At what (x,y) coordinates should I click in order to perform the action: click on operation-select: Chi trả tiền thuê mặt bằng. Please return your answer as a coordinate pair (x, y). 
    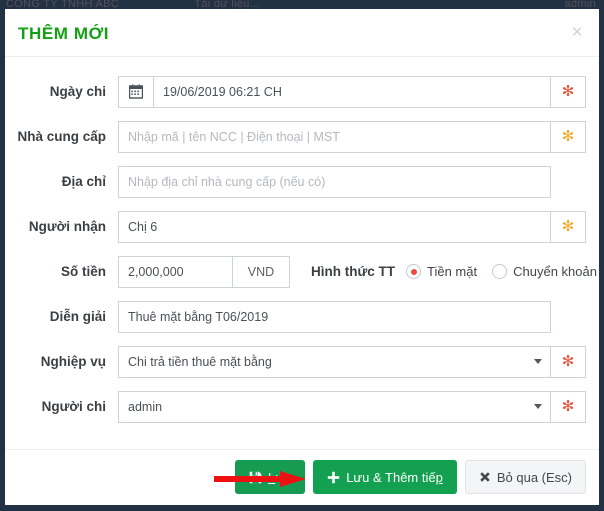
    Looking at the image, I should click on (334, 361).